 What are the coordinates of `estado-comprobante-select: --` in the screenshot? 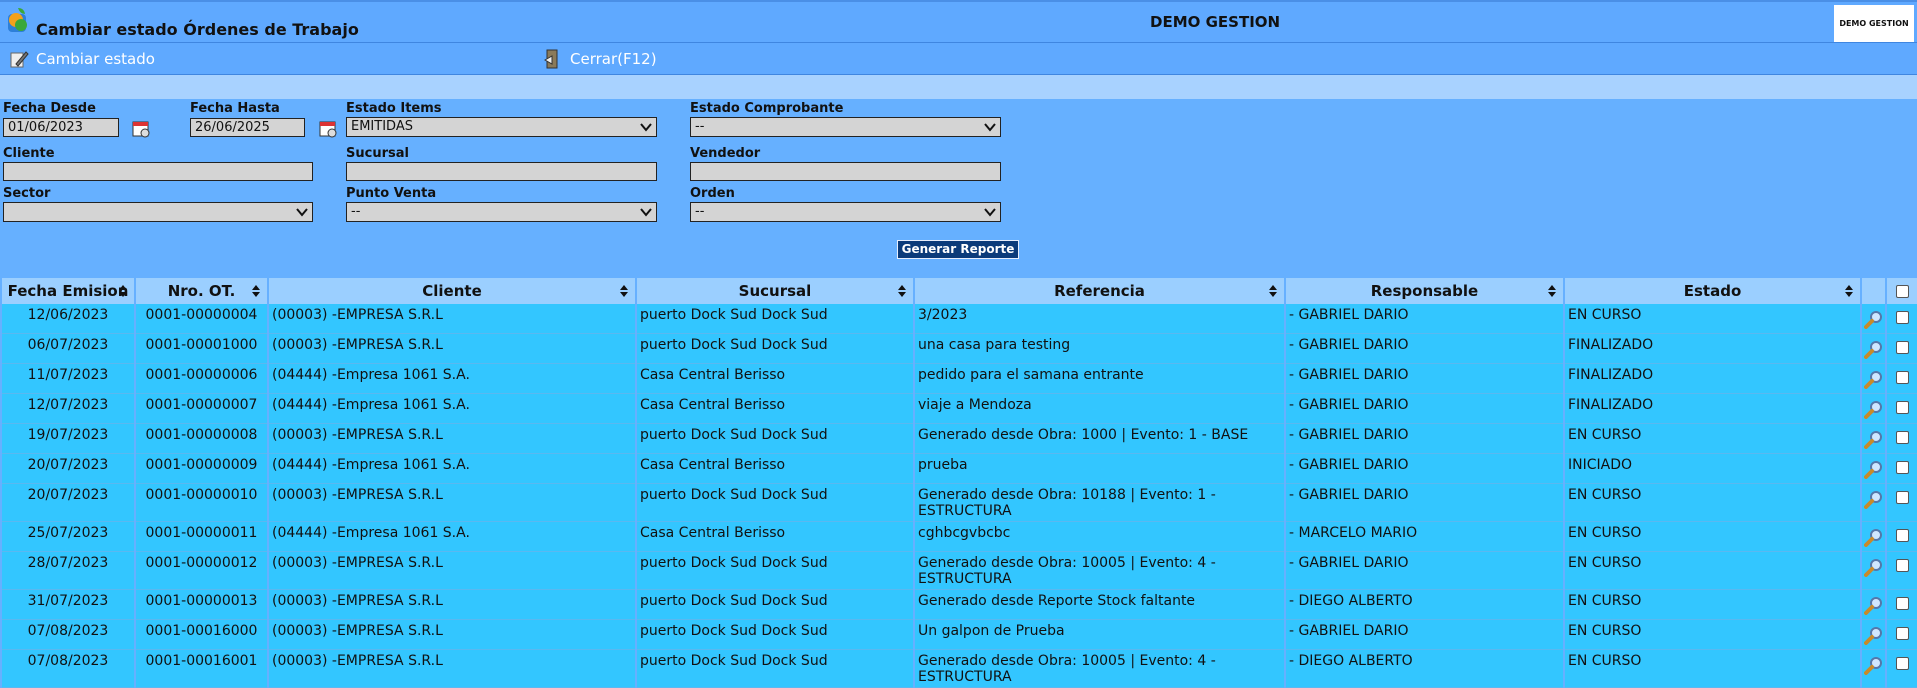 It's located at (845, 127).